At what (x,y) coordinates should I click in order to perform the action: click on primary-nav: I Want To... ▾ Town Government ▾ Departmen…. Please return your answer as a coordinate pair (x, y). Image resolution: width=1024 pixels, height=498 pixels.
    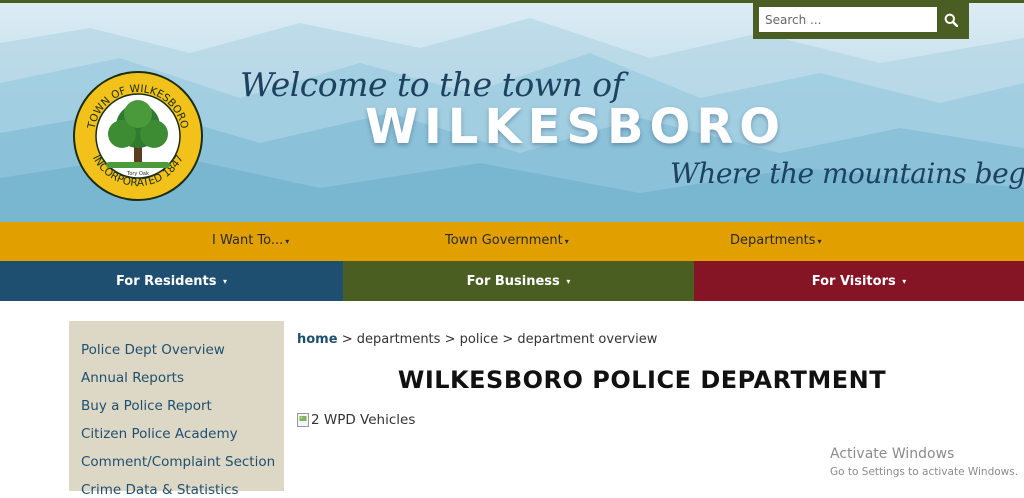
    Looking at the image, I should click on (512, 241).